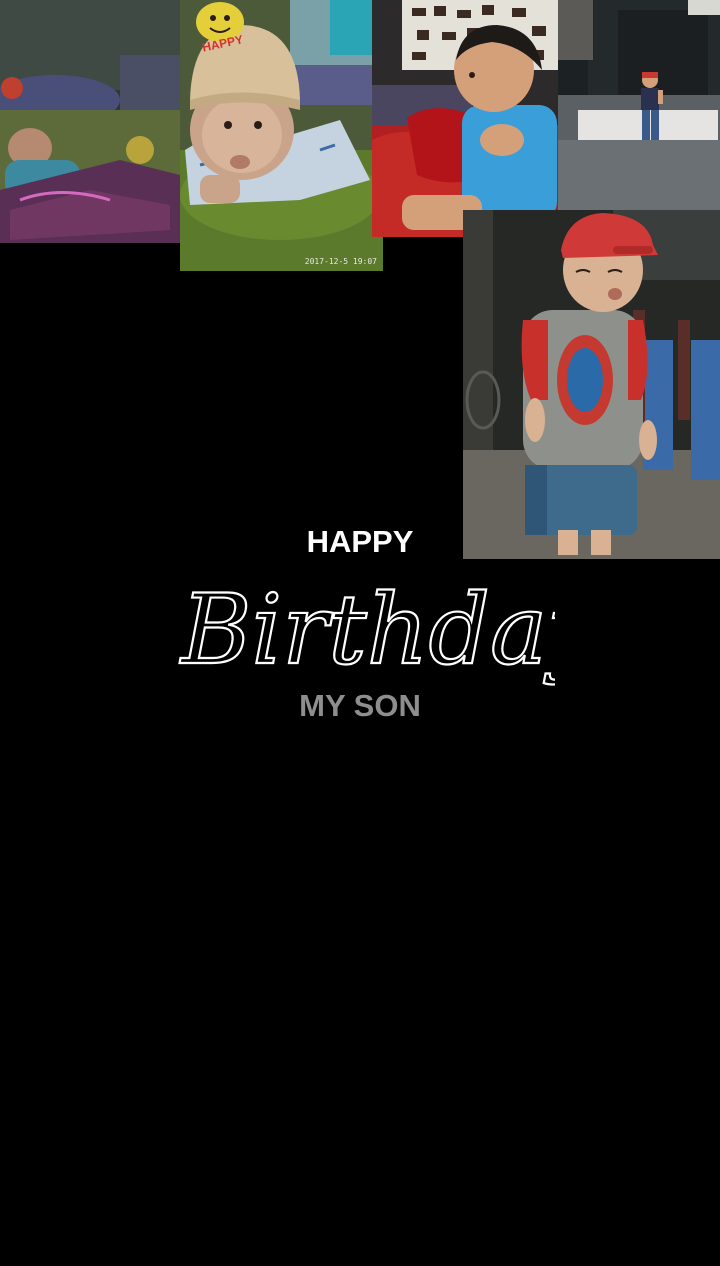 Image resolution: width=720 pixels, height=1266 pixels. What do you see at coordinates (340, 261) in the screenshot?
I see `photo-timestamp: 2017-12-5 19:07` at bounding box center [340, 261].